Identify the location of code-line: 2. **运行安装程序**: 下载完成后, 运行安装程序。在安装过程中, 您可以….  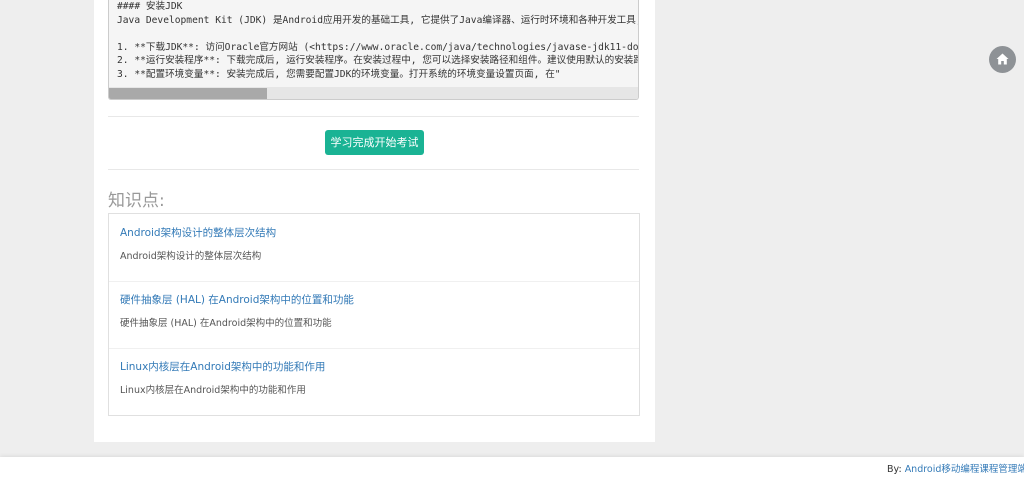
(378, 60).